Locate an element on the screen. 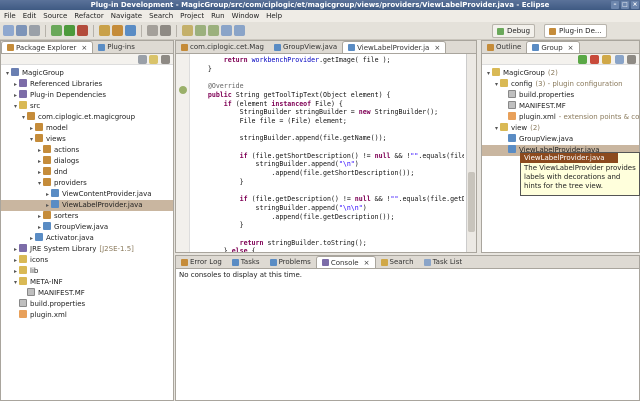 The height and width of the screenshot is (401, 640). menu-project: Project is located at coordinates (192, 16).